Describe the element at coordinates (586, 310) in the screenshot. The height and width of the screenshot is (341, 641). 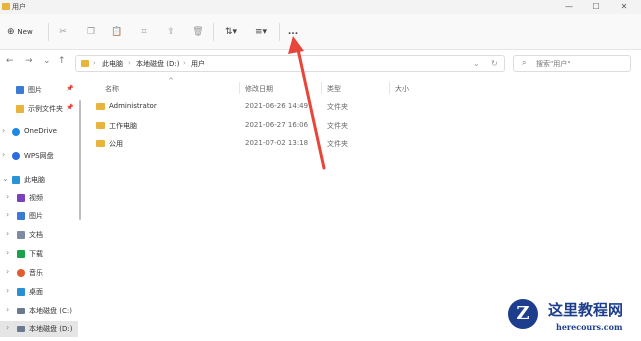
I see `watermark-title: 这里教程网` at that location.